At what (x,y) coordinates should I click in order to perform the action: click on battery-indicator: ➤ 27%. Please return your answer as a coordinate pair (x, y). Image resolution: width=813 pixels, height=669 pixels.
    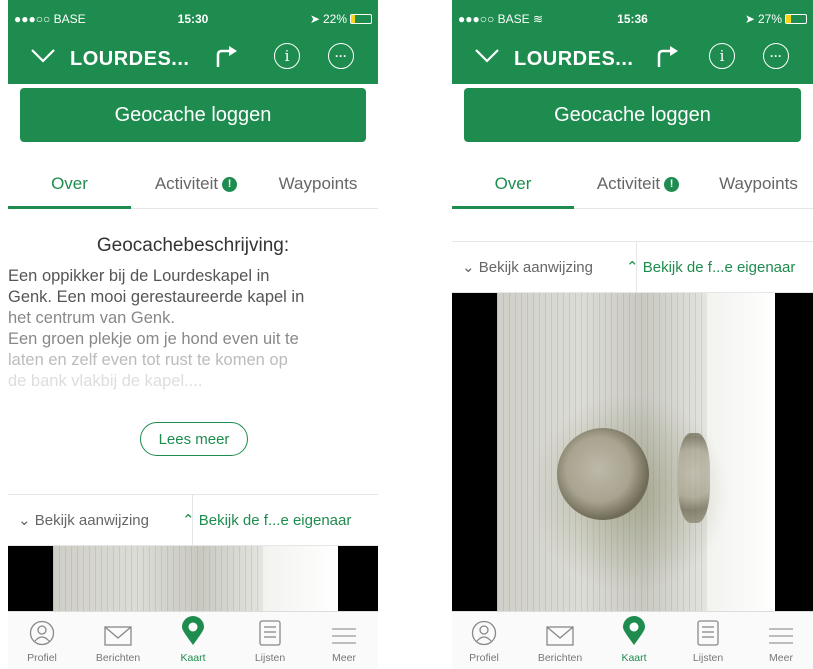
    Looking at the image, I should click on (776, 19).